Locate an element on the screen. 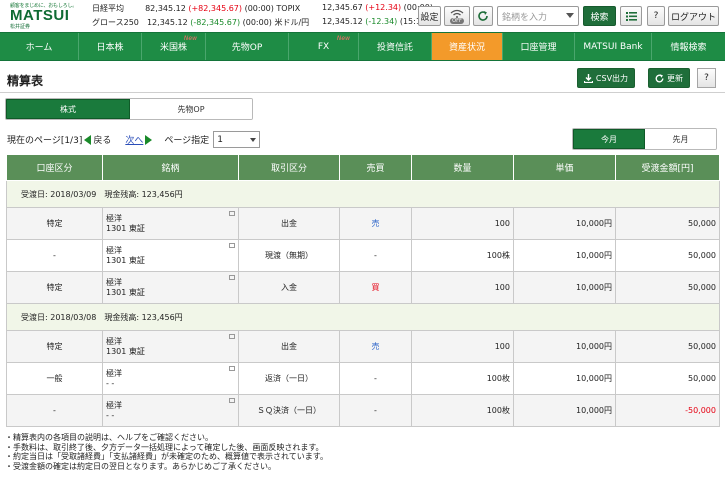  cell-account: 特定 is located at coordinates (54, 223).